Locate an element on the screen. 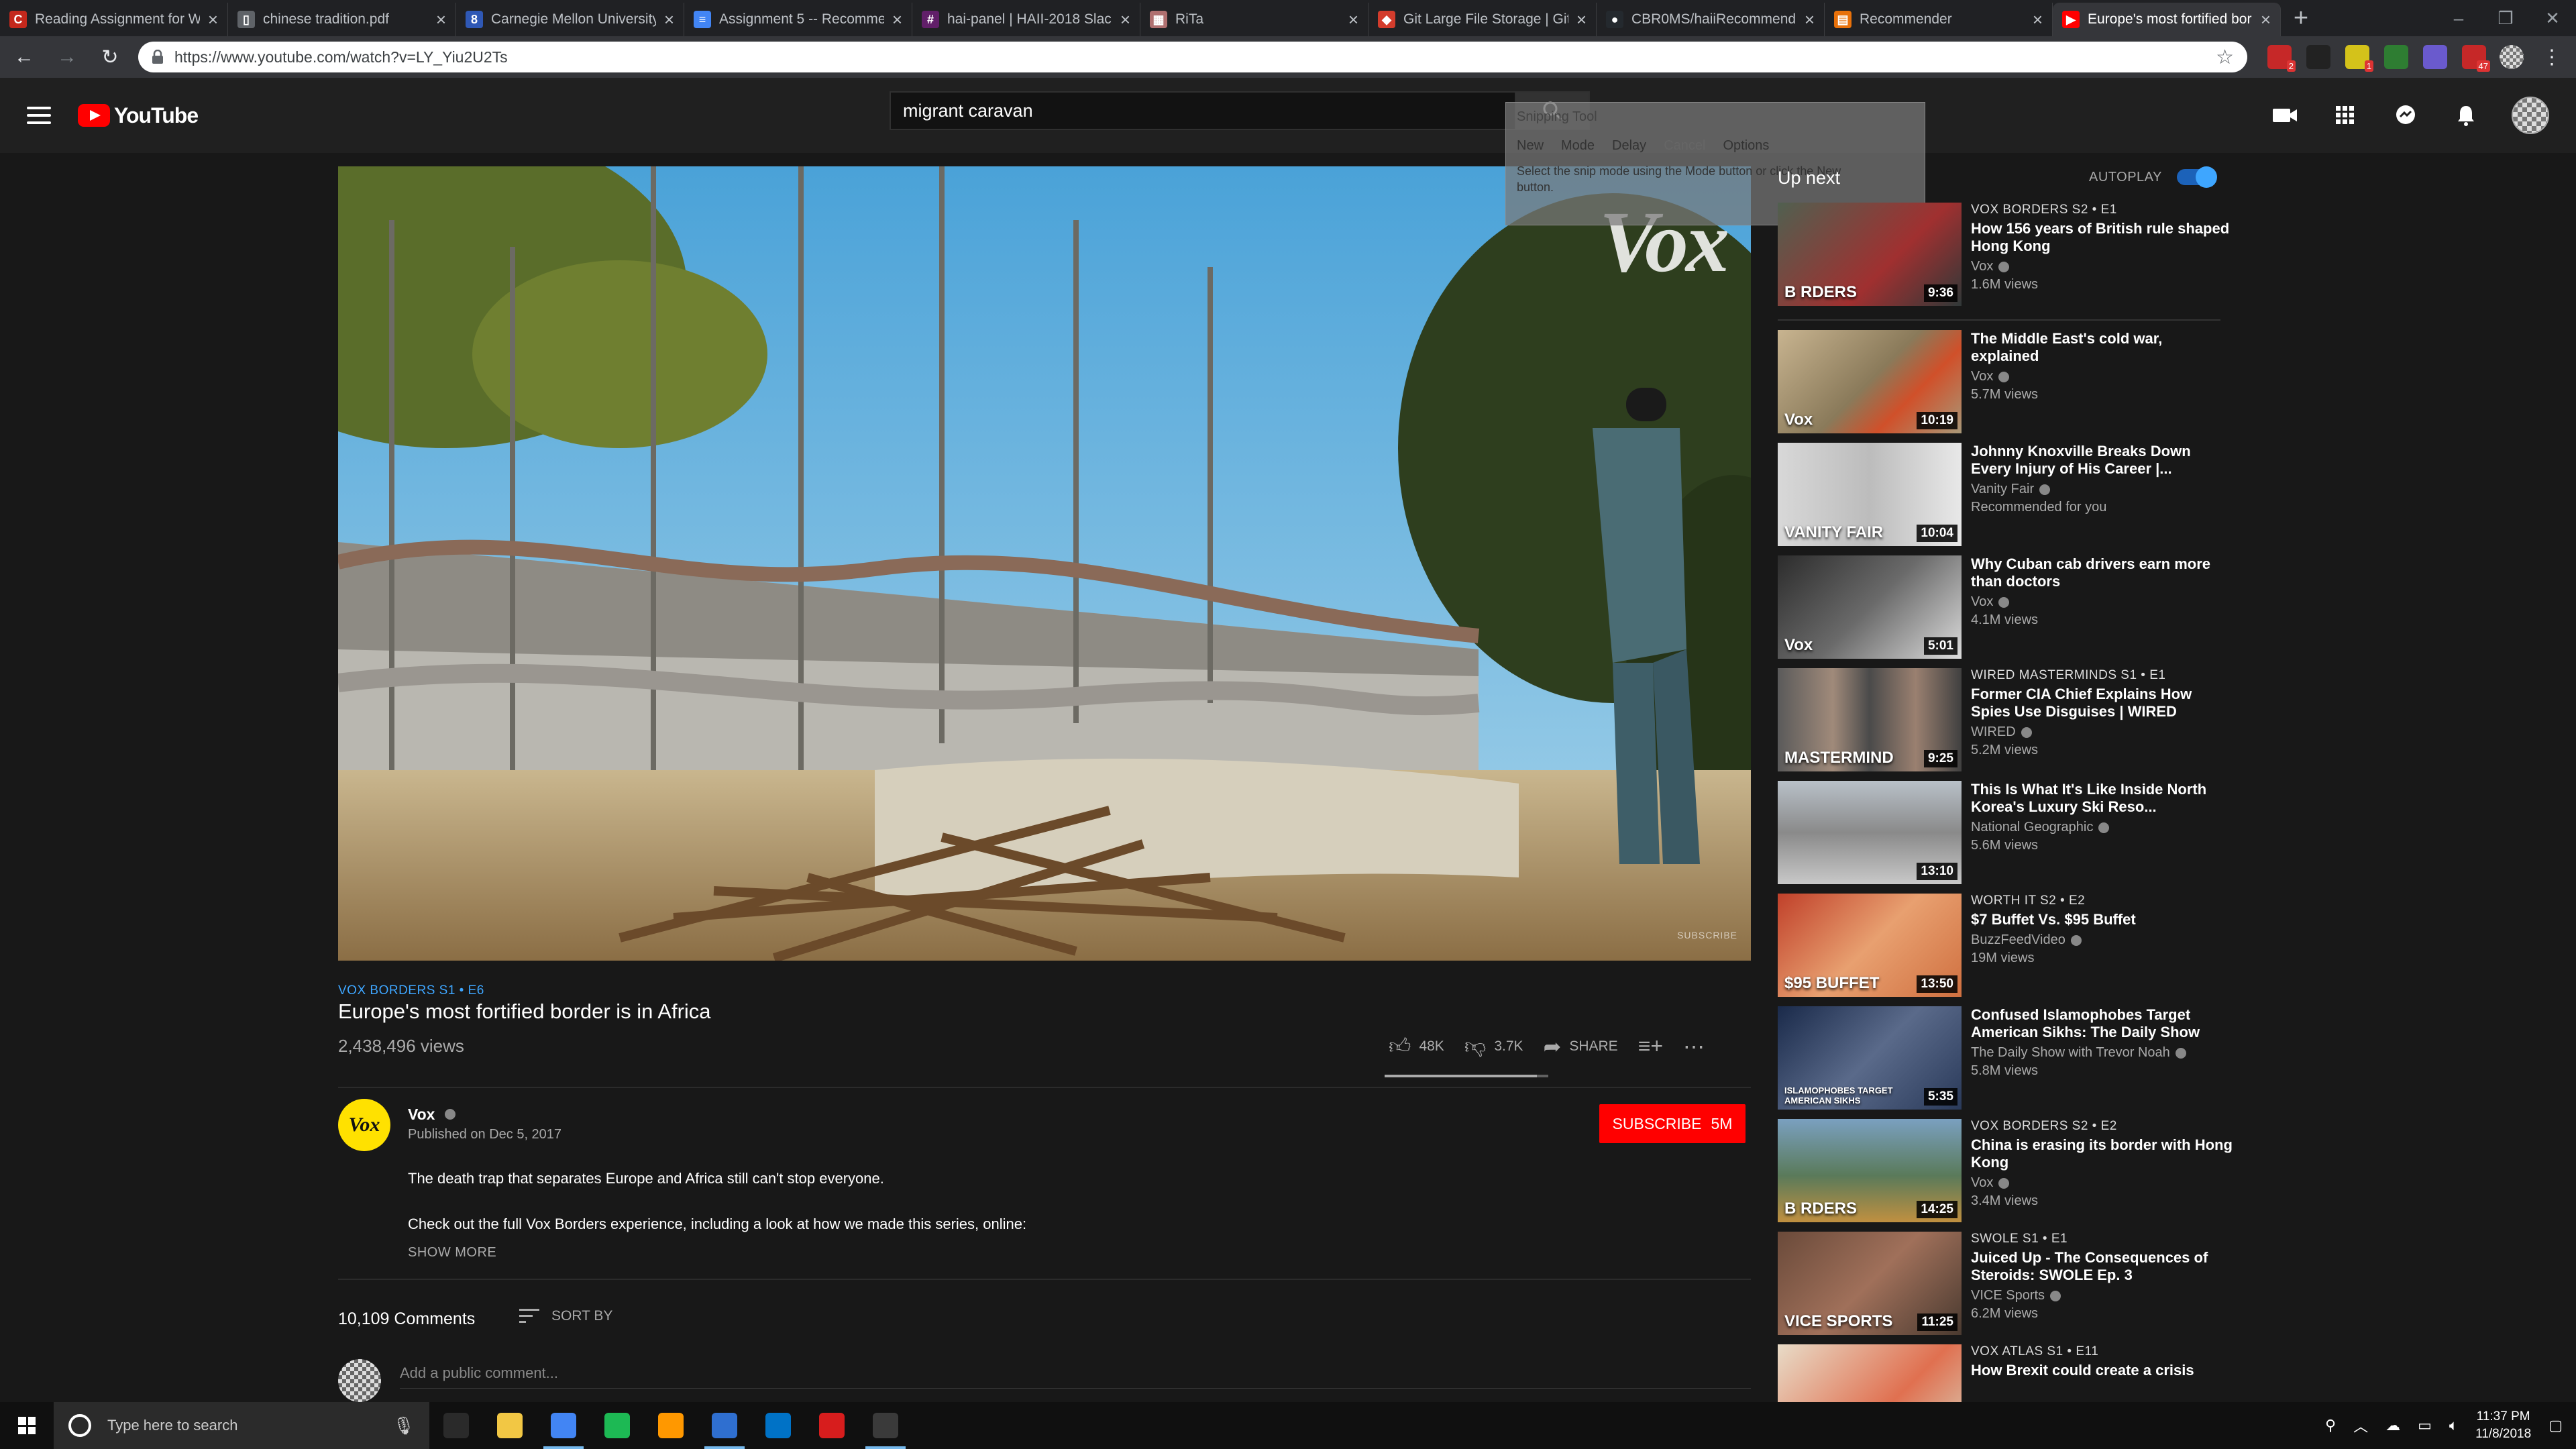 Image resolution: width=2576 pixels, height=1449 pixels. browser-tab: C Reading Assignment for Wee × is located at coordinates (114, 19).